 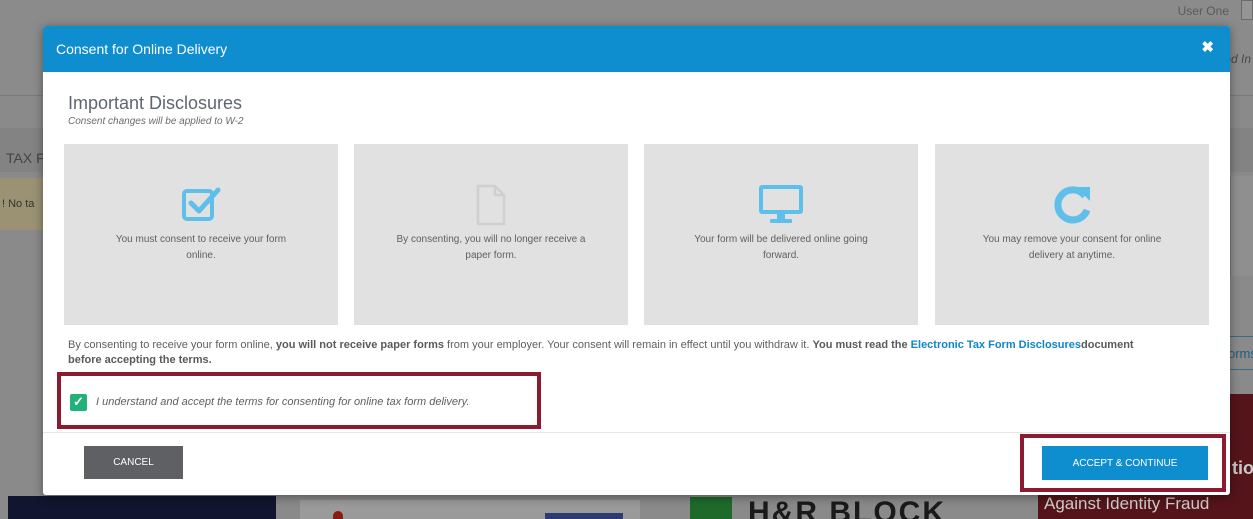 I want to click on background-tax-label: TAX F, so click(x=25, y=158).